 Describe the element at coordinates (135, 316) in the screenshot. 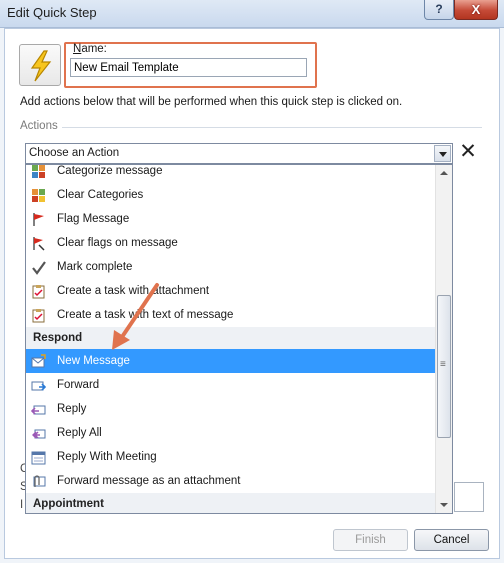

I see `annotation-arrow` at that location.